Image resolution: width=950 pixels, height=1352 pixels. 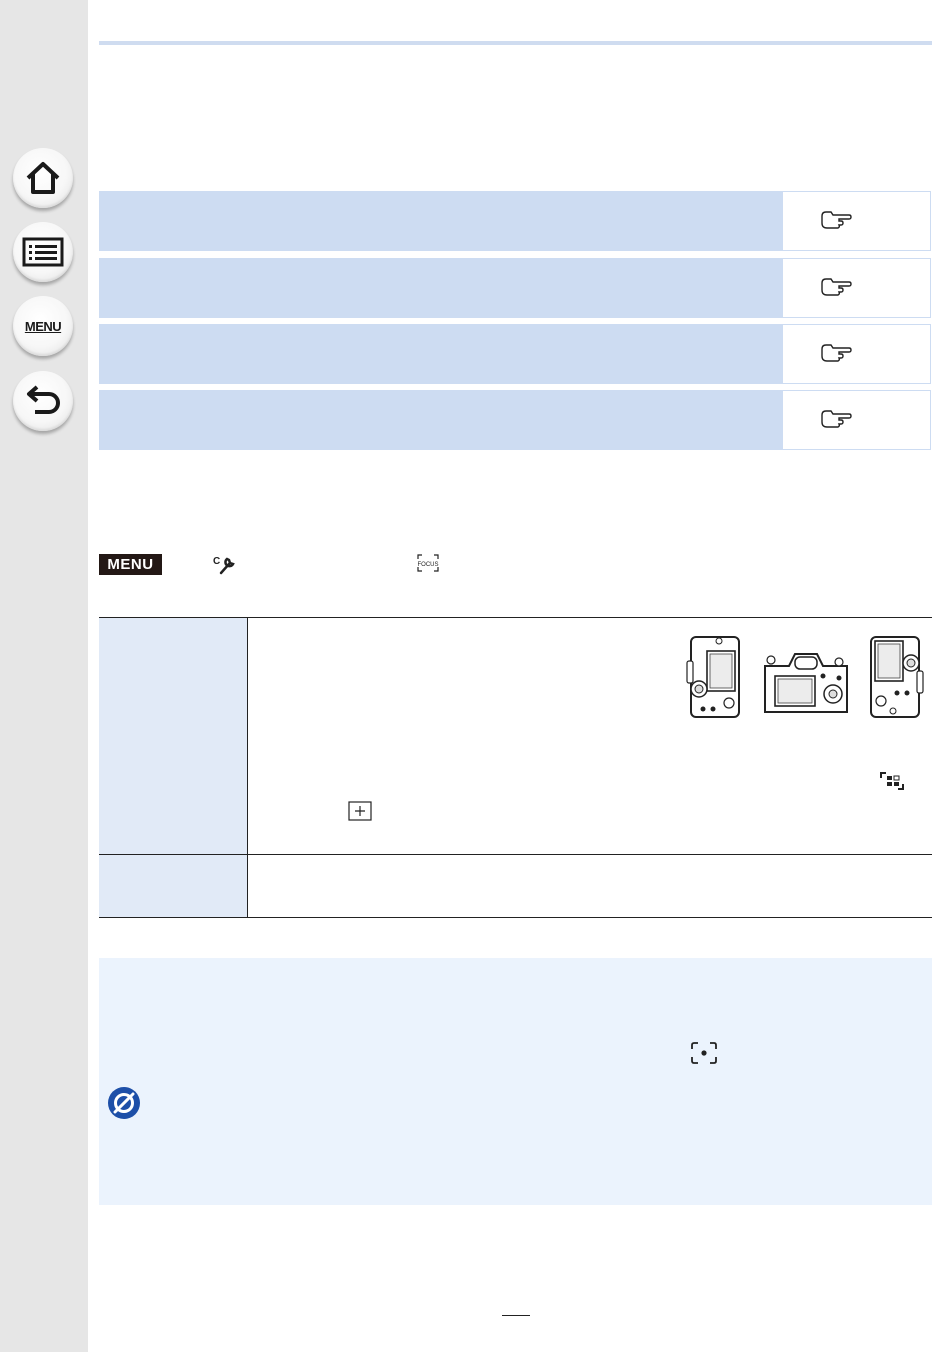 I want to click on home-button, so click(x=43, y=178).